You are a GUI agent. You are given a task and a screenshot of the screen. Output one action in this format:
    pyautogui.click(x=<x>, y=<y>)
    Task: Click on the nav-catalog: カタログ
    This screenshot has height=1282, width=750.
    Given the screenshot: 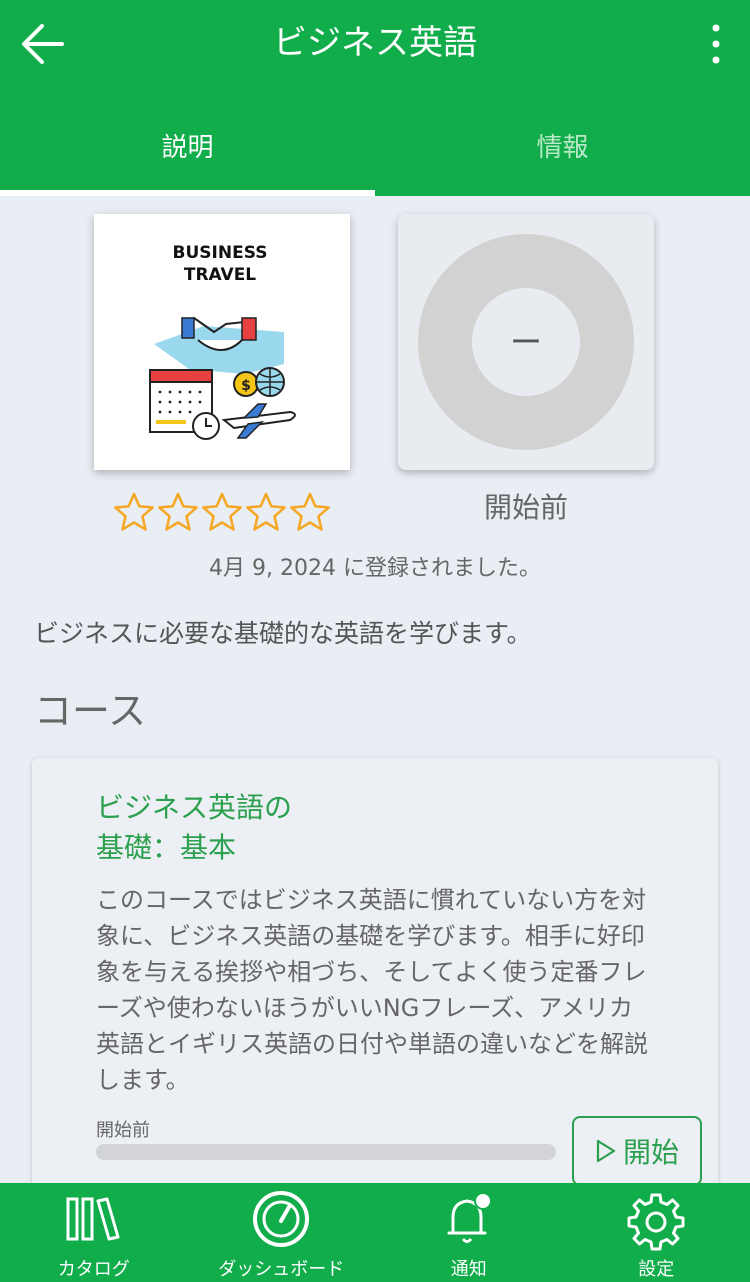 What is the action you would take?
    pyautogui.click(x=94, y=1232)
    